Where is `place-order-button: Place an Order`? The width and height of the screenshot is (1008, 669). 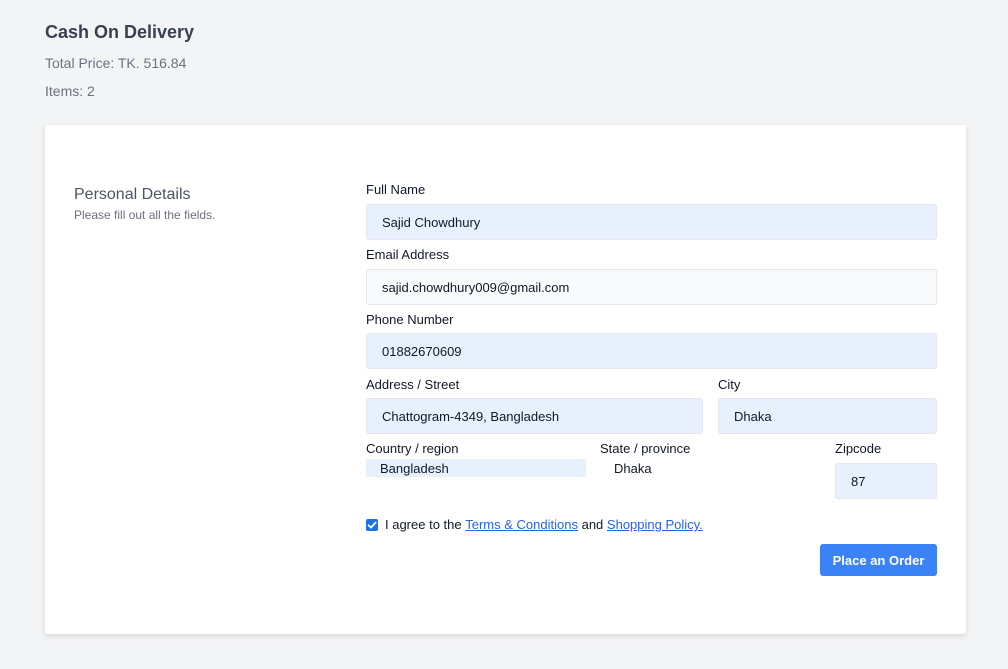
place-order-button: Place an Order is located at coordinates (878, 560).